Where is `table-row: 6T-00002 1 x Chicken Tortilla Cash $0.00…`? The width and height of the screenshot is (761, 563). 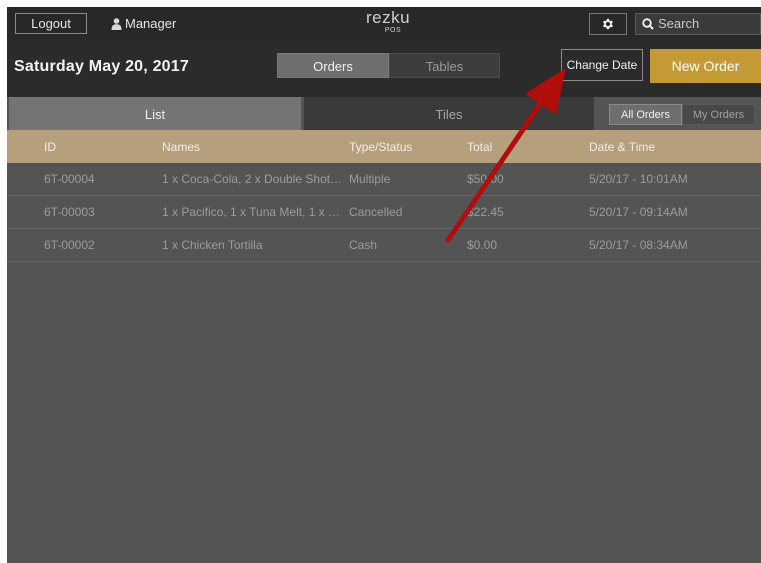
table-row: 6T-00002 1 x Chicken Tortilla Cash $0.00… is located at coordinates (384, 245).